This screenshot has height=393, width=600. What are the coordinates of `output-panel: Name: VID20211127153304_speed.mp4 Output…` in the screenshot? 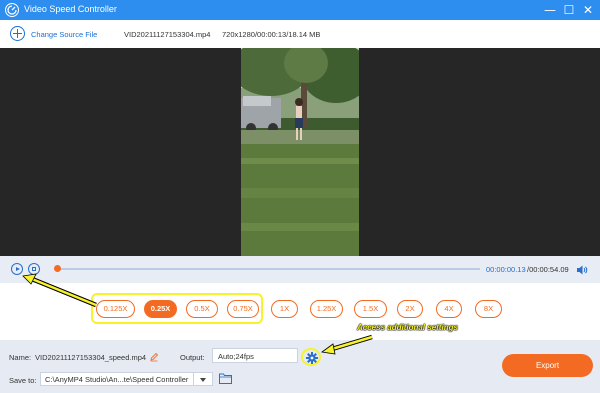 It's located at (300, 366).